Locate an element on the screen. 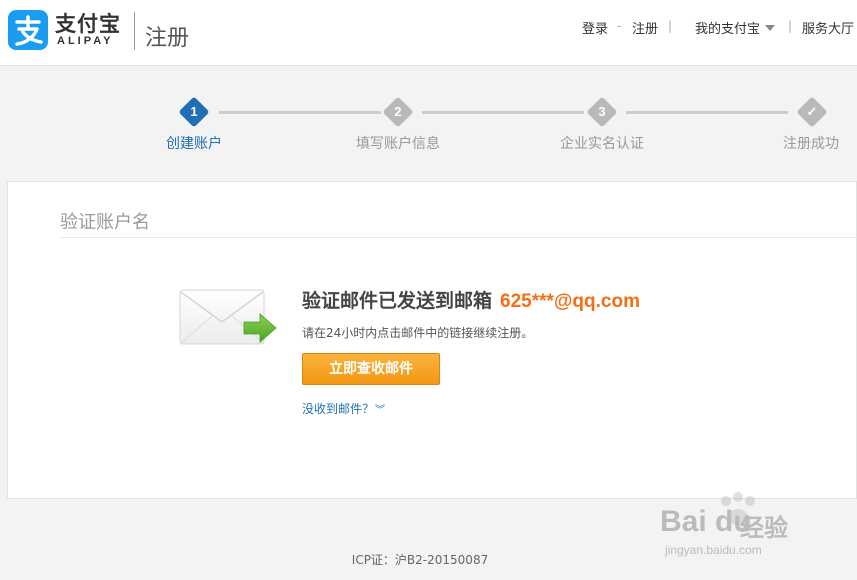  watermark-name: 经验 is located at coordinates (764, 528).